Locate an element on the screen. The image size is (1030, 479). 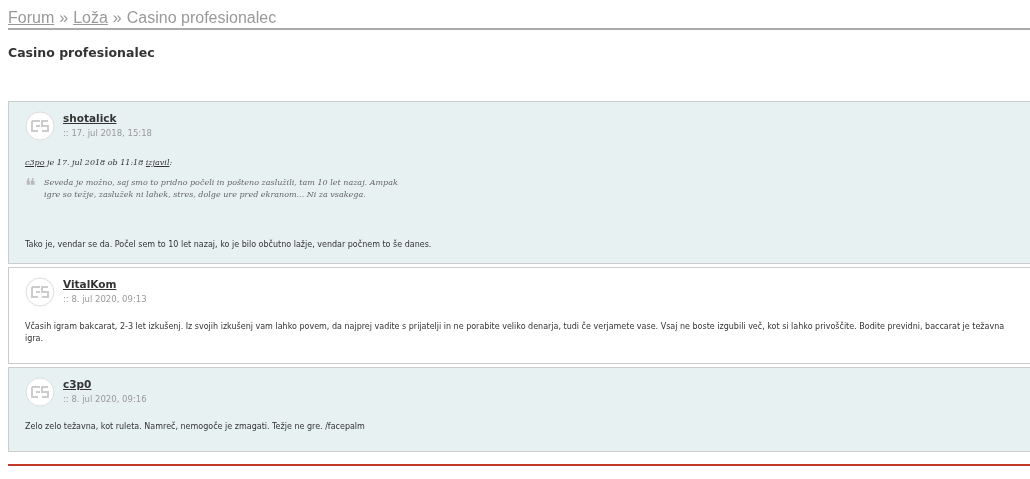
quote-colon: : is located at coordinates (171, 162).